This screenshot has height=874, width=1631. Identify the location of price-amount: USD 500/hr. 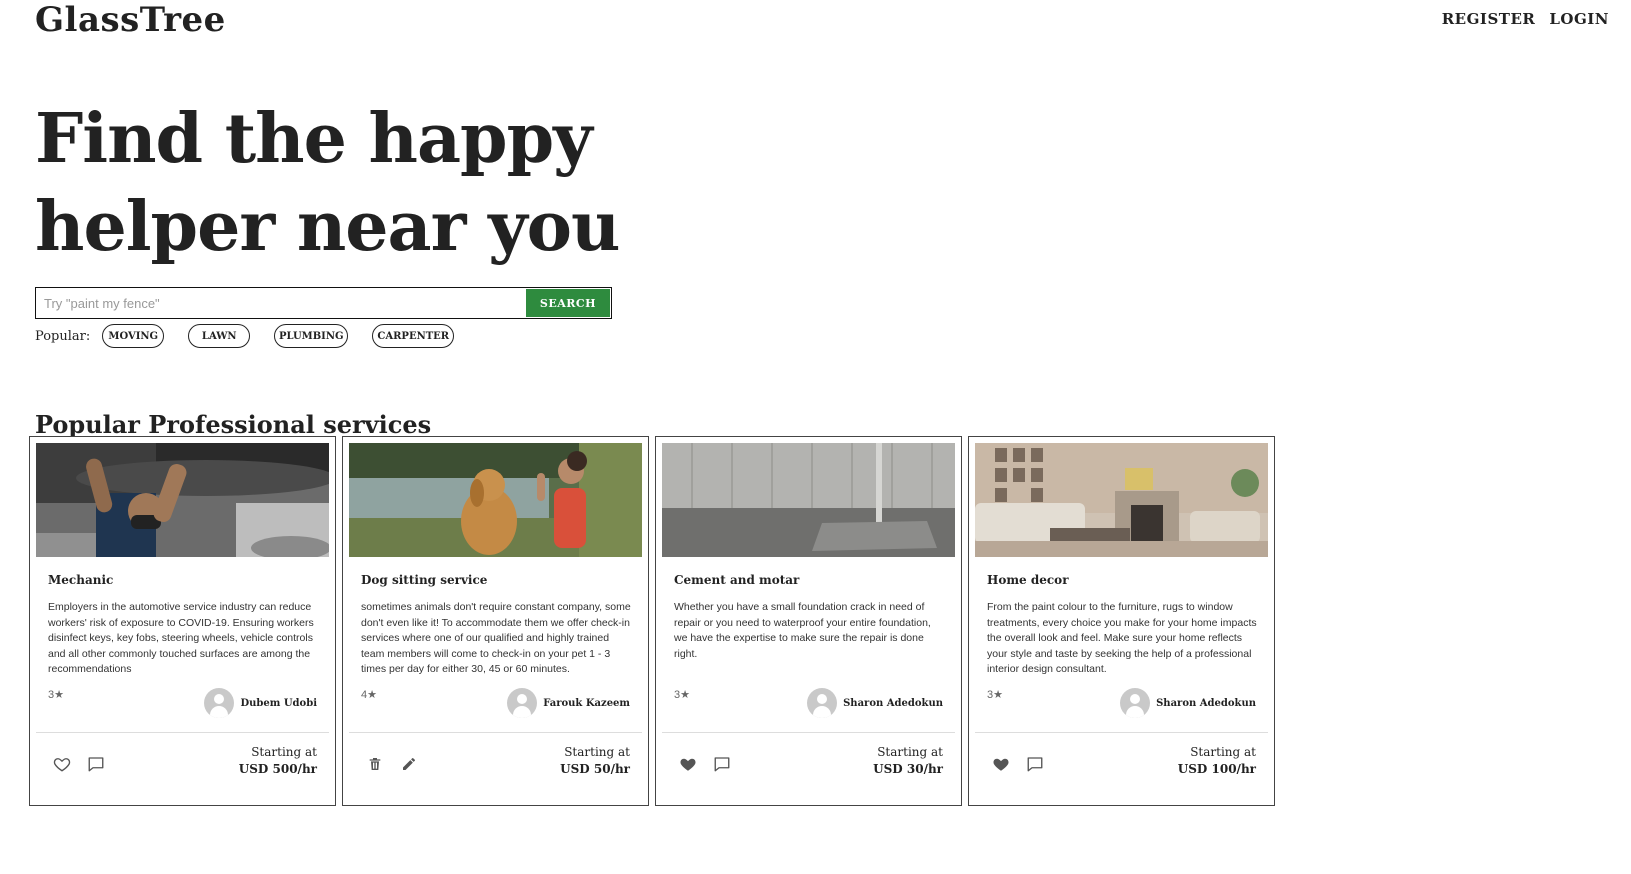
(277, 769).